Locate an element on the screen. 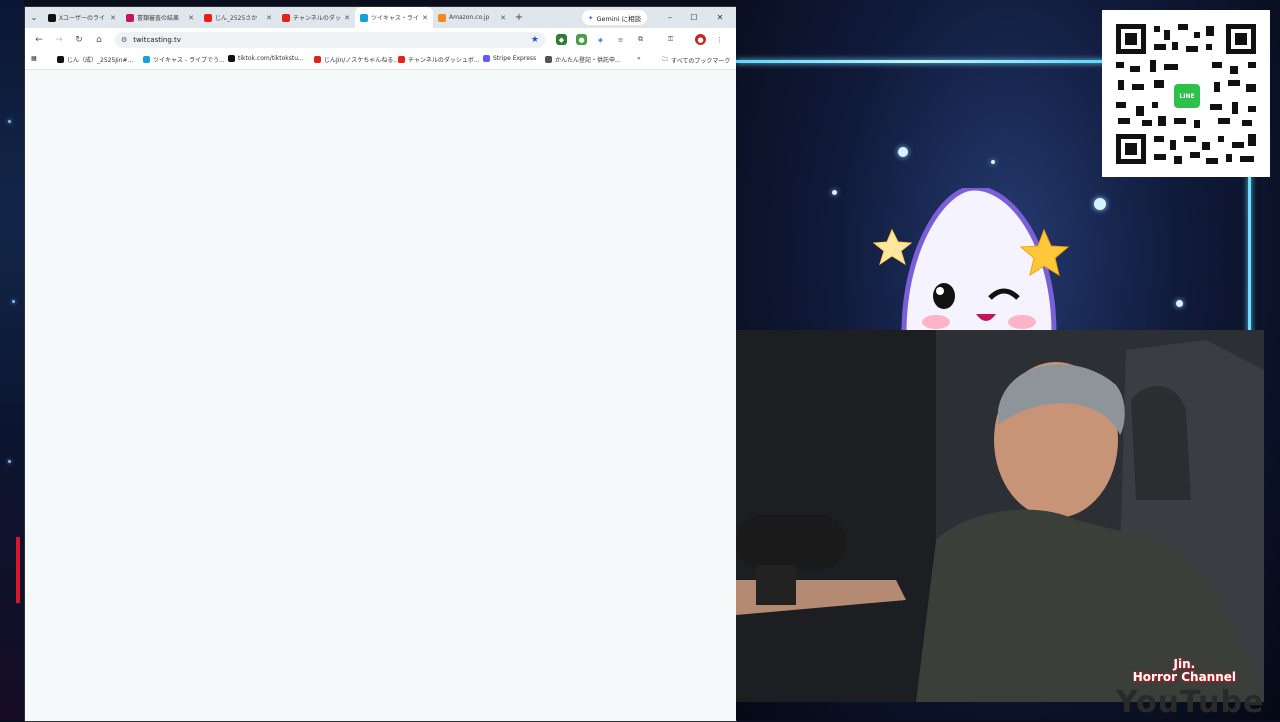  new-tab-button: + is located at coordinates (519, 17).